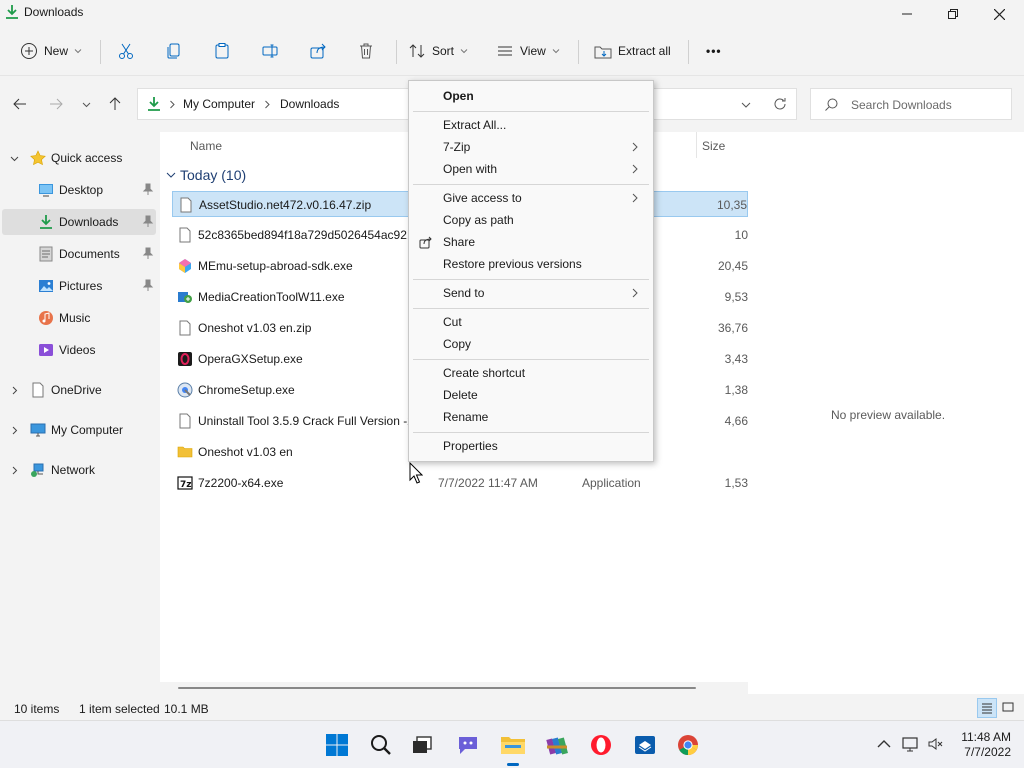 The height and width of the screenshot is (768, 1024). I want to click on chrome-taskbar-button, so click(688, 745).